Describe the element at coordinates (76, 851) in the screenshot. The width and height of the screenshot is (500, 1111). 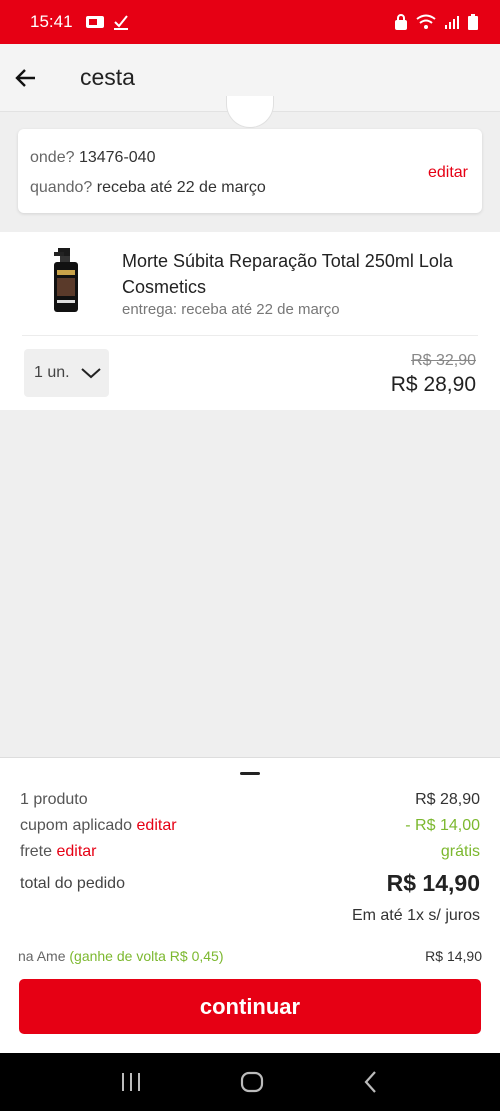
I see `shipping-edit-link: editar` at that location.